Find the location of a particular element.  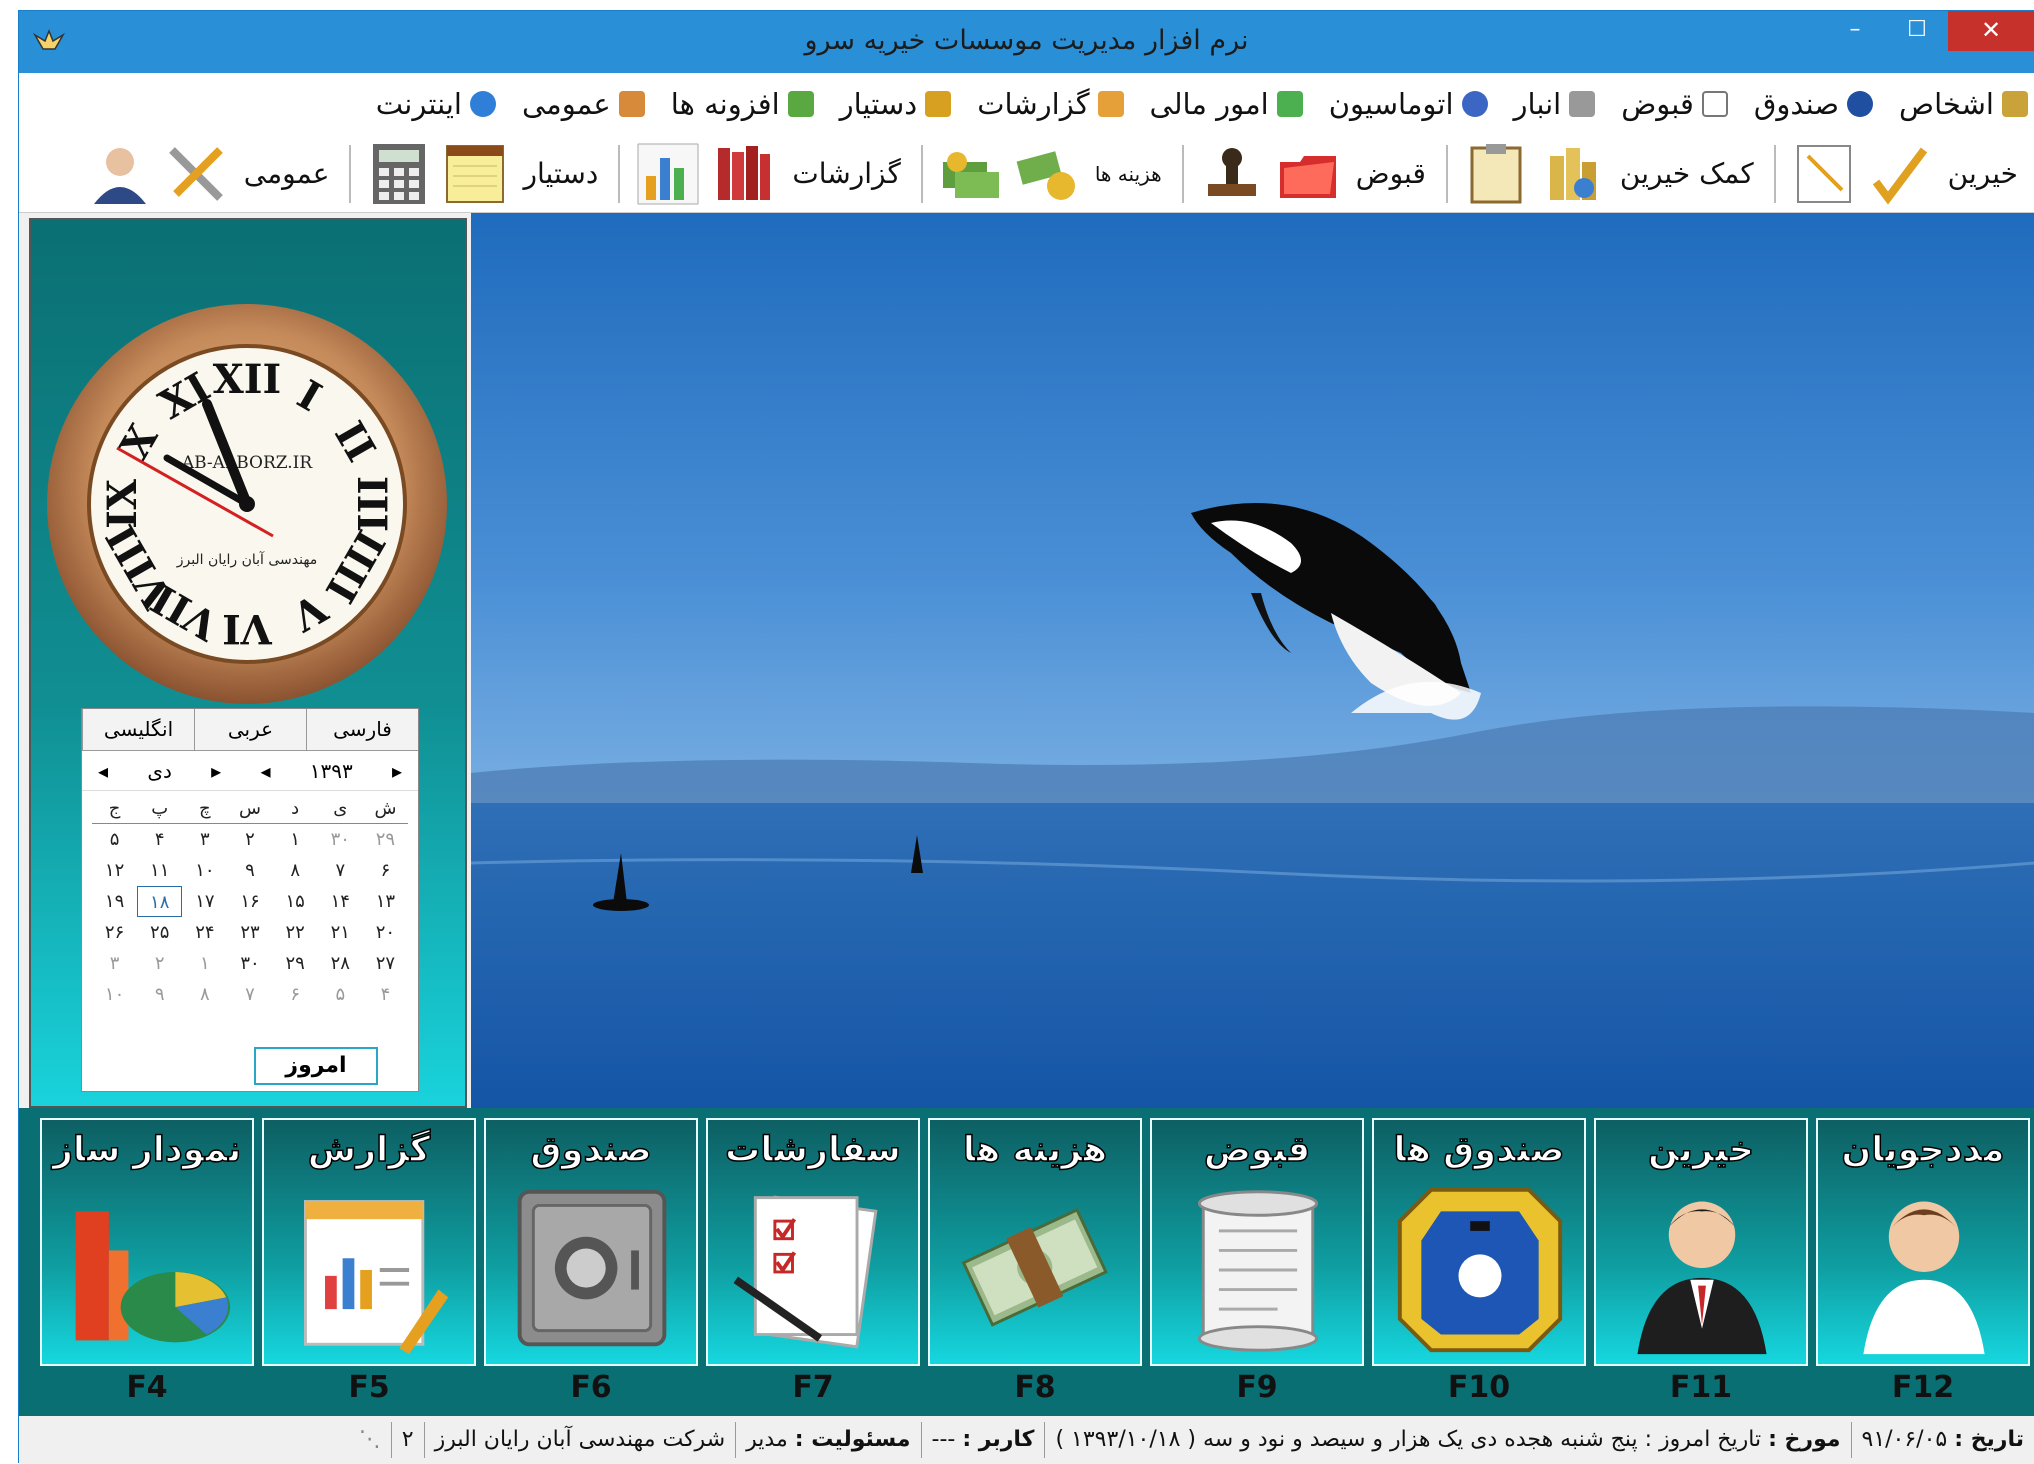

resize-grip-icon: ⋰ is located at coordinates (370, 1440).